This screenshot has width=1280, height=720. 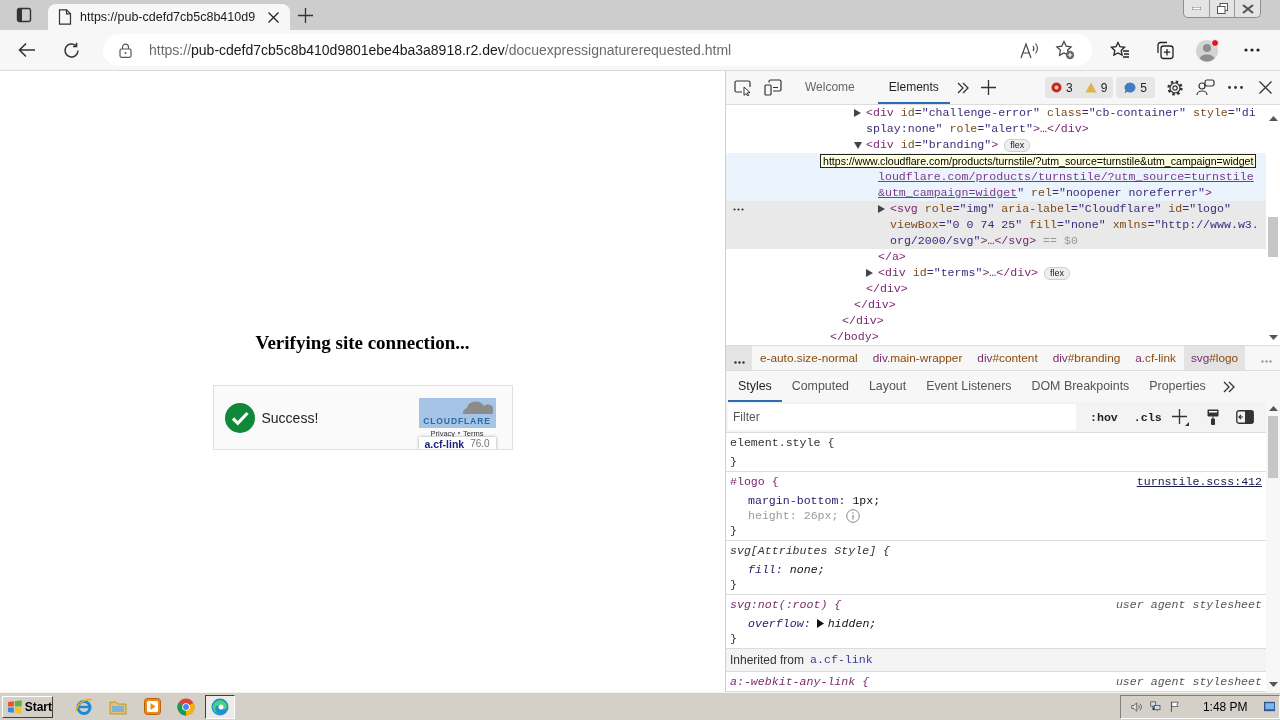 I want to click on dom-node-row: <div id="challenge-error" class="cb-container" style="di splay:none" role="alert">…</div>, so click(x=996, y=121).